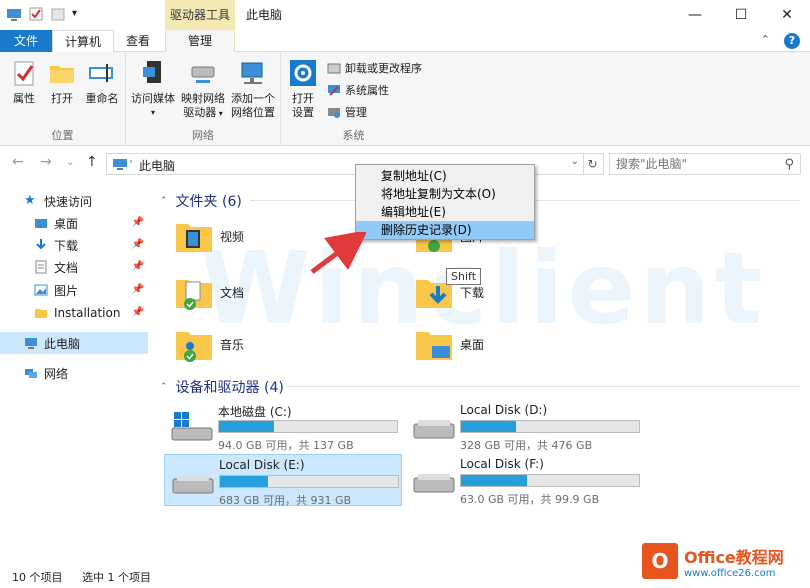  I want to click on drive-item-d: Local Disk (D:) 328 GB 可用，共 476 GB, so click(525, 426).